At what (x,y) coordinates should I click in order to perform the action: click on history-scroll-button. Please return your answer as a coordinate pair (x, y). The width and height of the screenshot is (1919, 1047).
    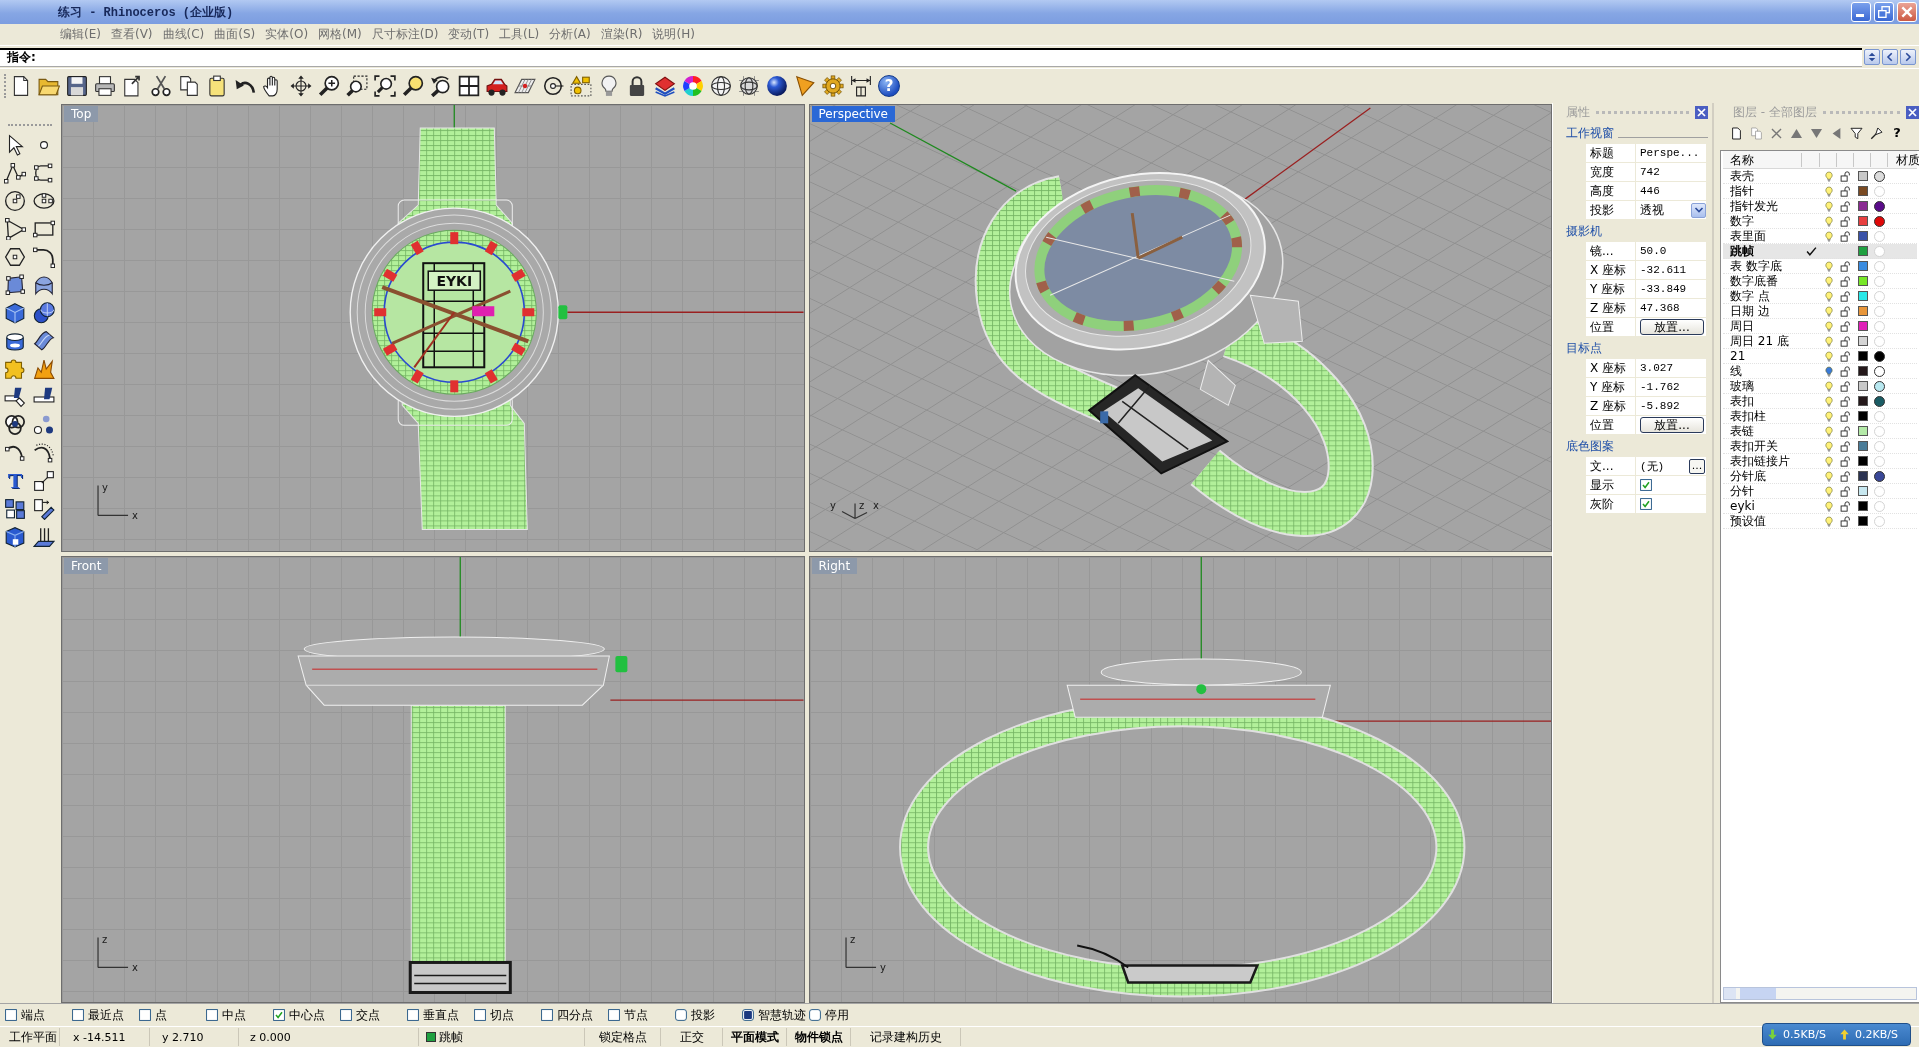
    Looking at the image, I should click on (1872, 57).